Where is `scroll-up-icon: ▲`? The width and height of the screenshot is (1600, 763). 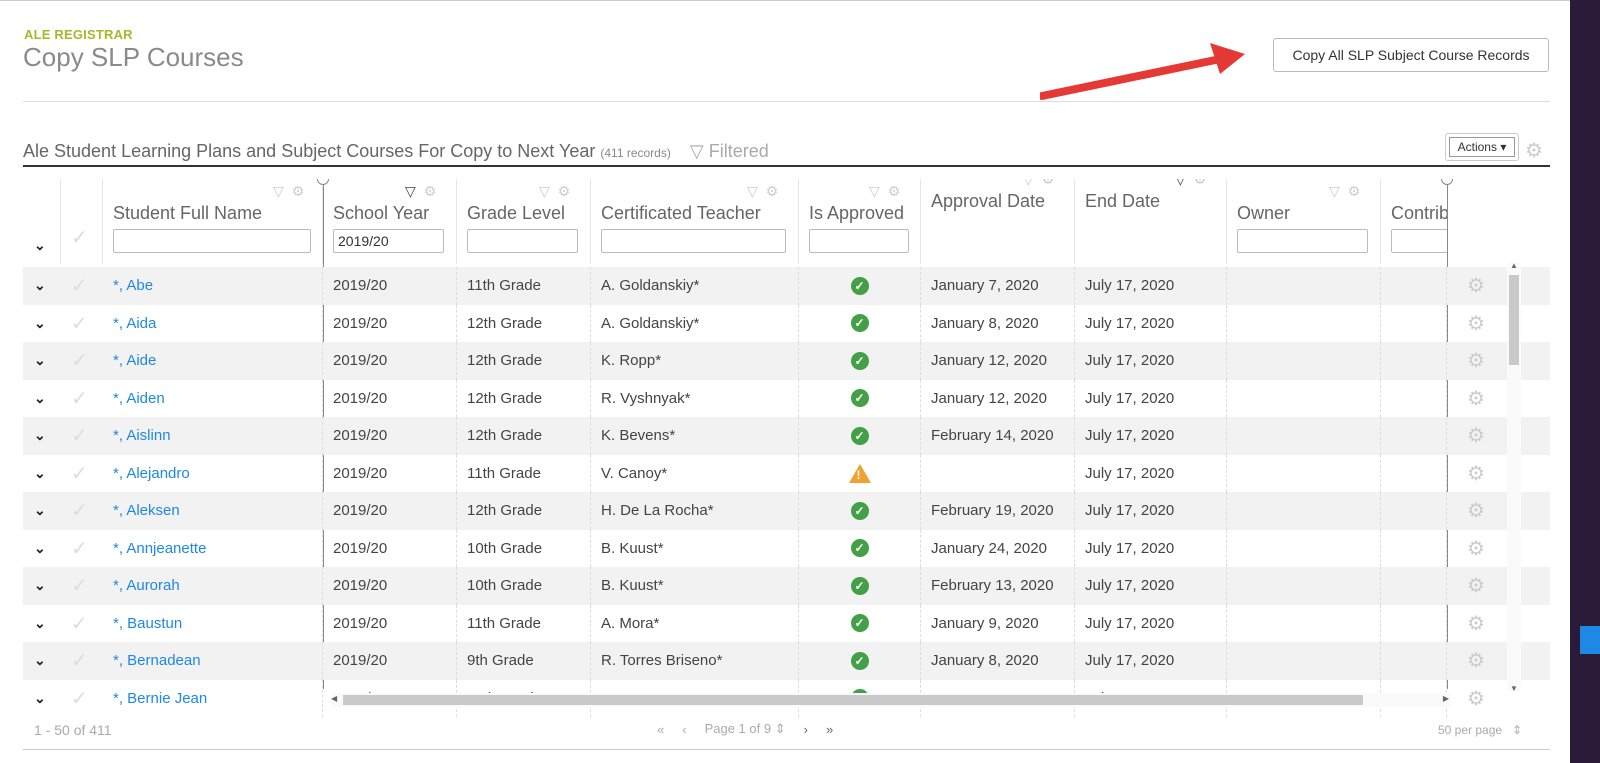
scroll-up-icon: ▲ is located at coordinates (1514, 265).